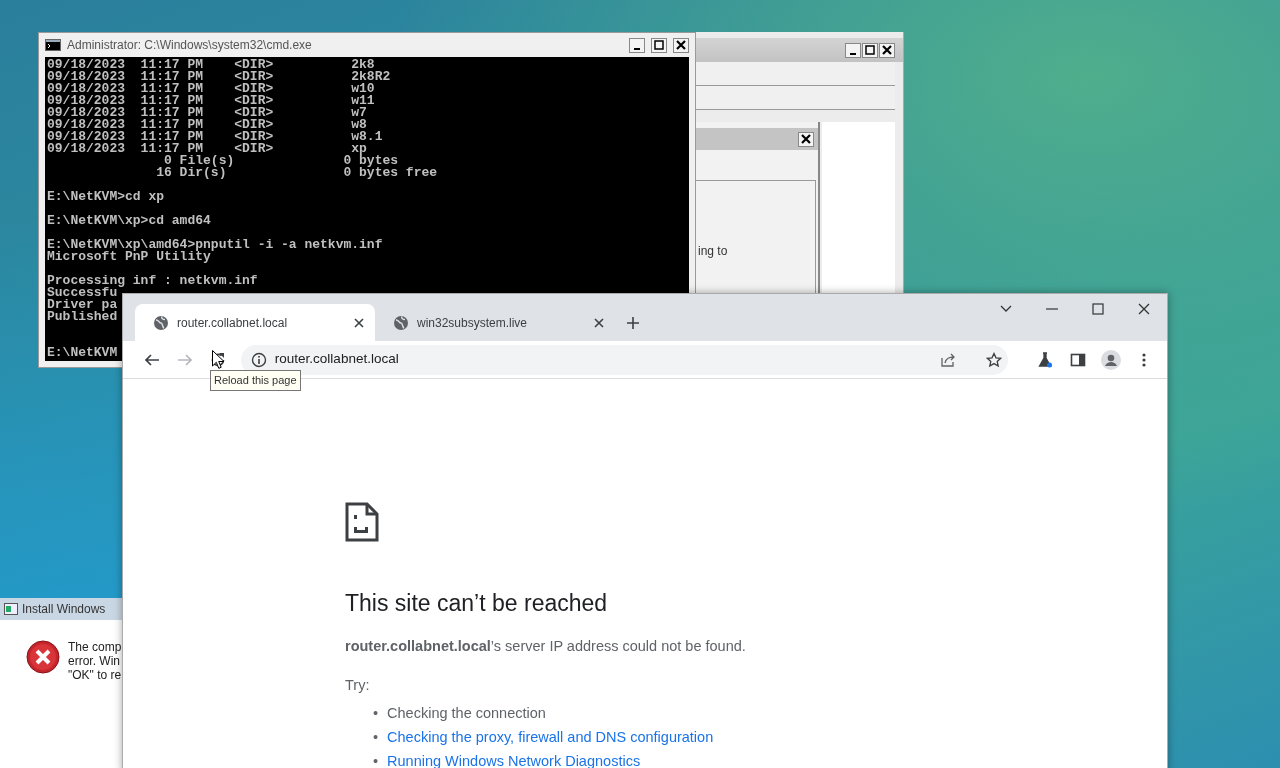  Describe the element at coordinates (64, 609) in the screenshot. I see `window-title: Install Windows` at that location.